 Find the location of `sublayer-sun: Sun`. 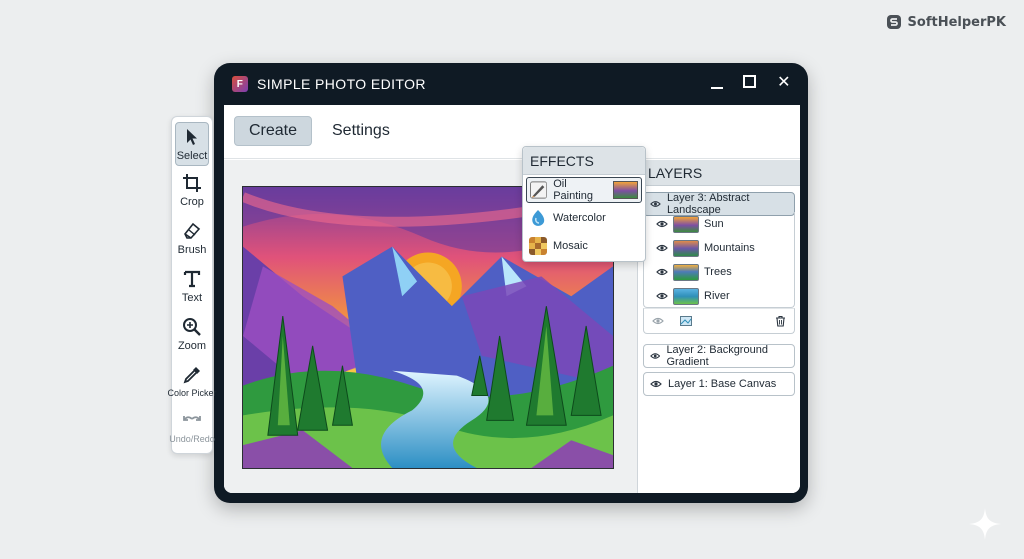

sublayer-sun: Sun is located at coordinates (719, 224).